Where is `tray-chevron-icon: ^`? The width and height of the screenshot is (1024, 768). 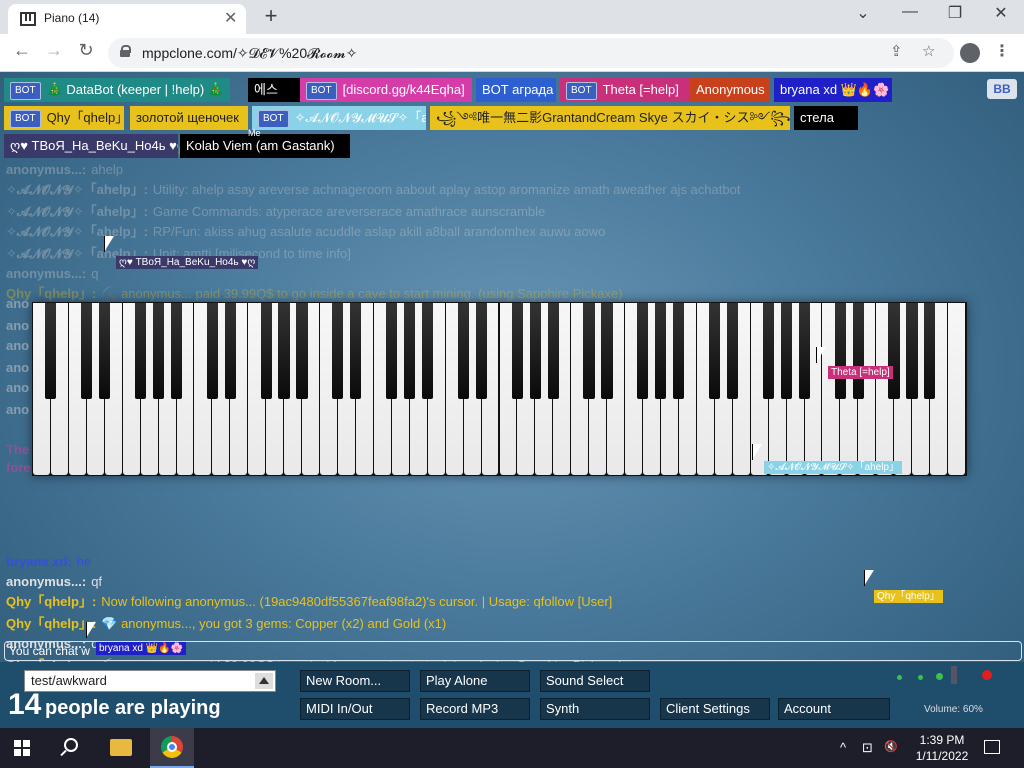
tray-chevron-icon: ^ is located at coordinates (843, 747).